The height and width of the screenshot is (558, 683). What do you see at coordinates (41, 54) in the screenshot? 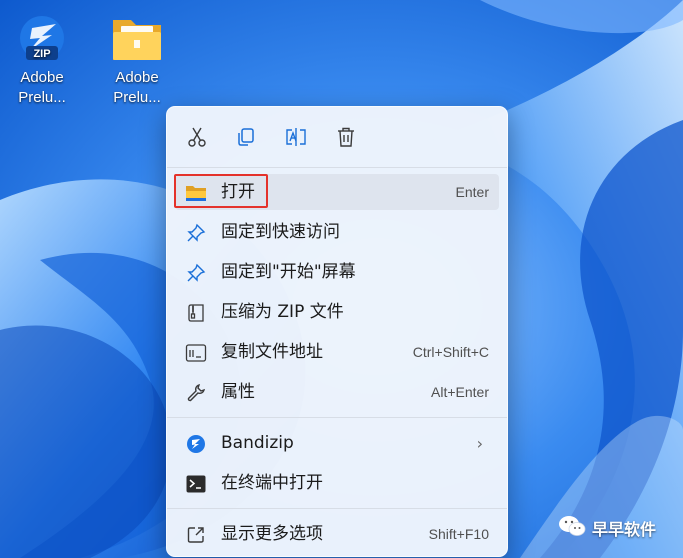
I see `svg-text: ZIP` at bounding box center [41, 54].